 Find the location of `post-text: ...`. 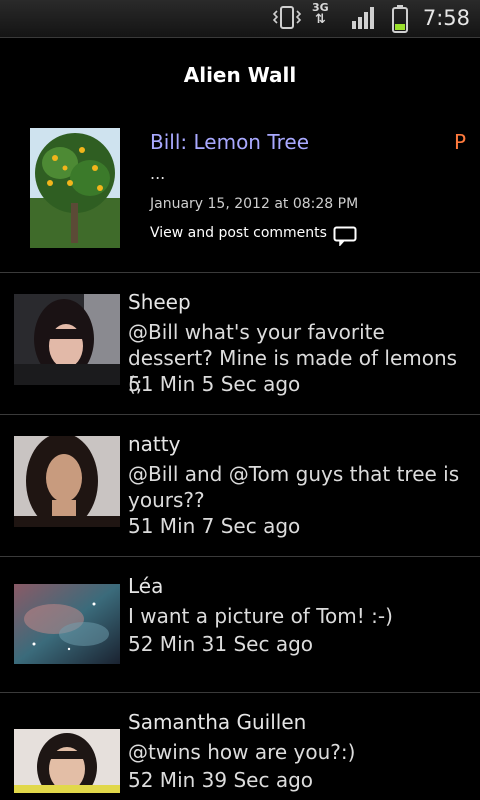

post-text: ... is located at coordinates (158, 173).